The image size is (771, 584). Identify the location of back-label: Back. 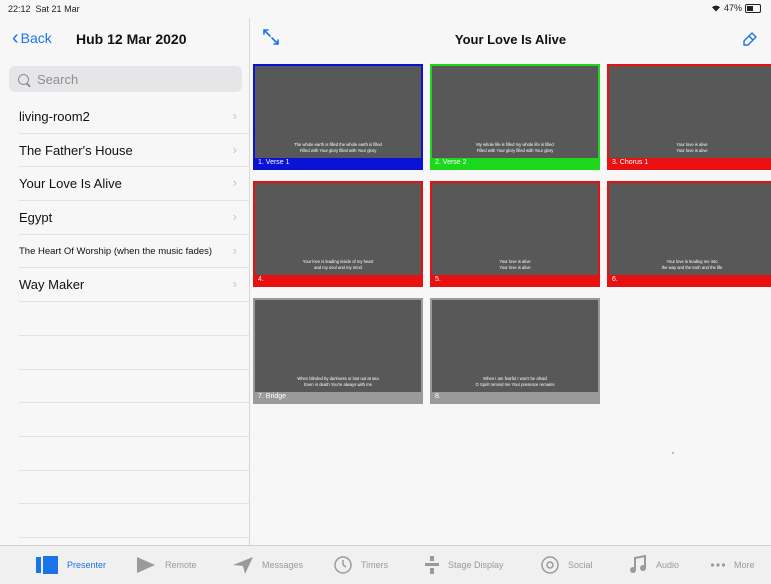
(36, 38).